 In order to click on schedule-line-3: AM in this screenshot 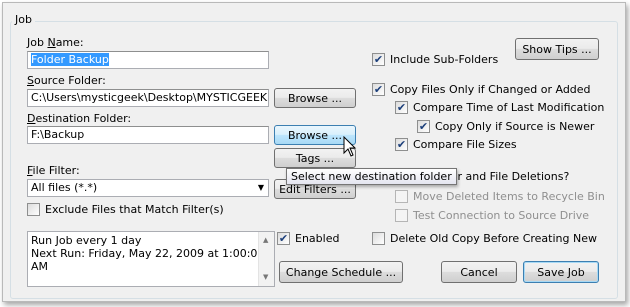, I will do `click(40, 266)`.